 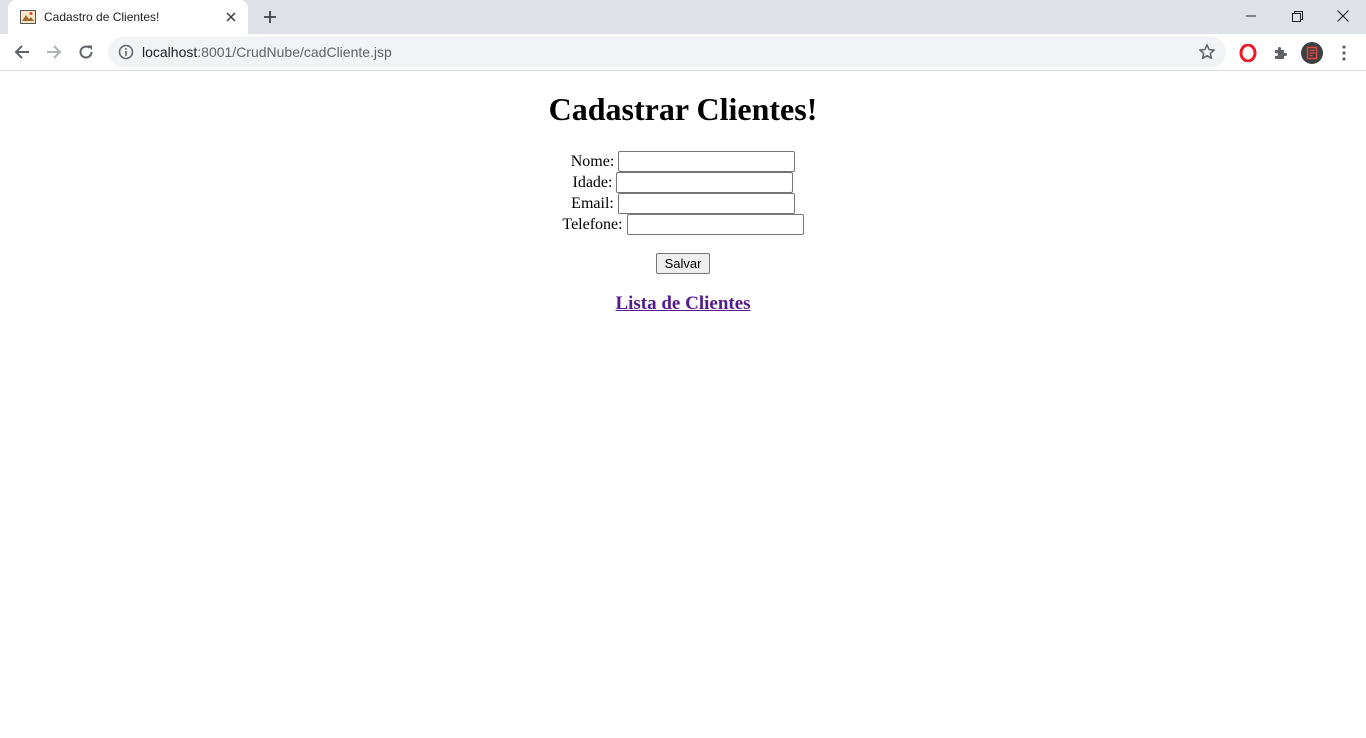 I want to click on minimize-icon, so click(x=1251, y=16).